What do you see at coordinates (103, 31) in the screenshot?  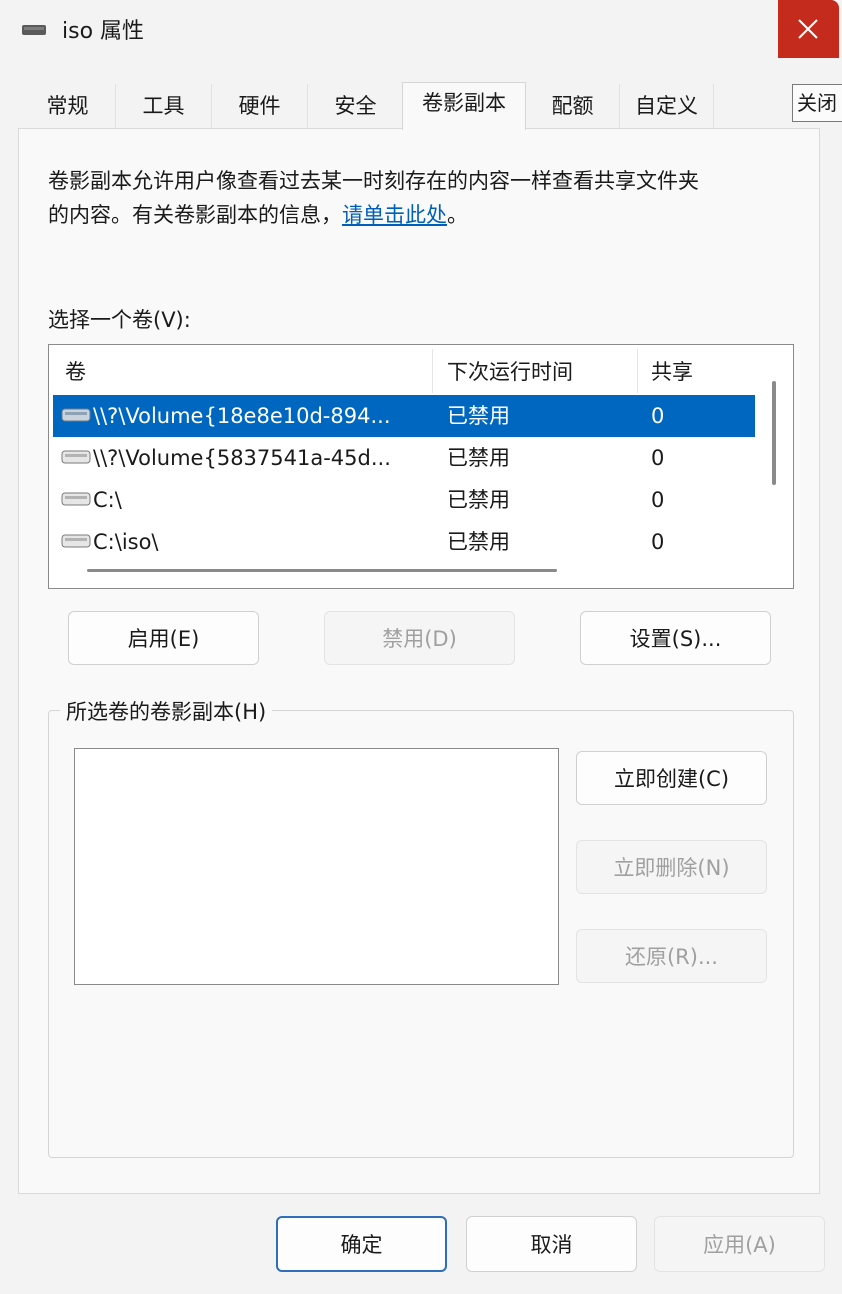 I see `window-title: iso 属性` at bounding box center [103, 31].